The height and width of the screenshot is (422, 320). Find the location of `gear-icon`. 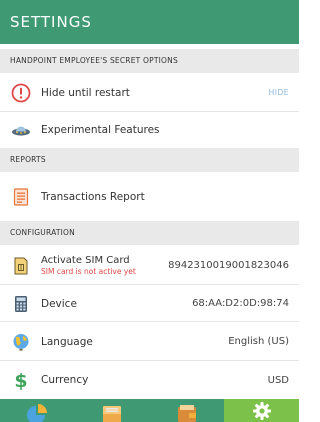

gear-icon is located at coordinates (262, 411).